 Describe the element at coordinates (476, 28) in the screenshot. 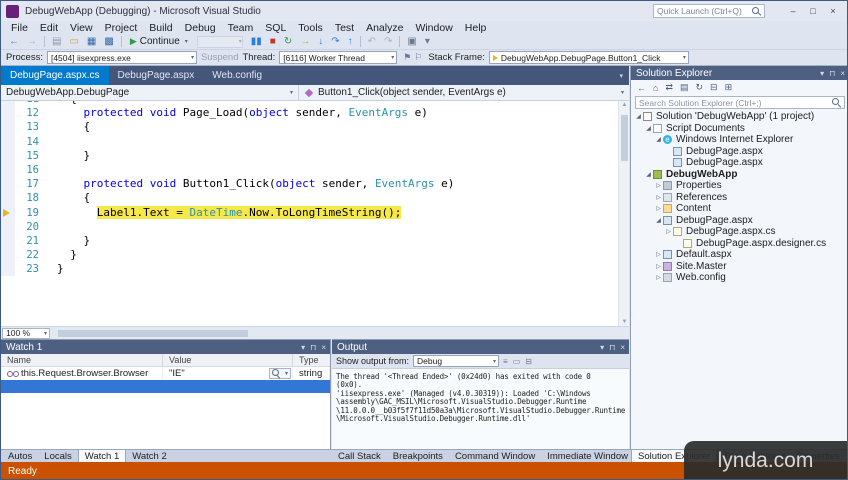

I see `menu-help: Help` at that location.